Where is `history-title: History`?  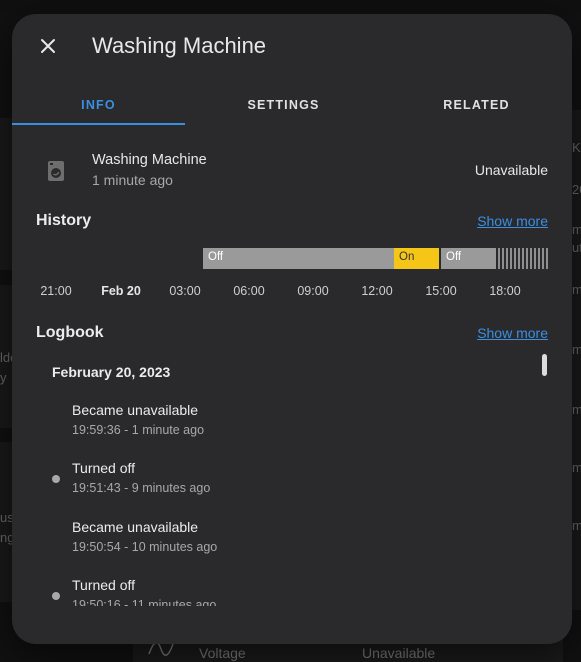
history-title: History is located at coordinates (64, 220).